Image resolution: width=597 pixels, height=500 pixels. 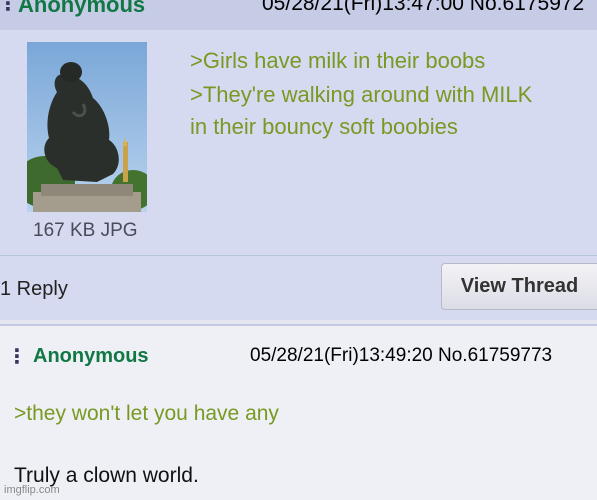 What do you see at coordinates (146, 413) in the screenshot?
I see `greentext-line: >they won't let you have any` at bounding box center [146, 413].